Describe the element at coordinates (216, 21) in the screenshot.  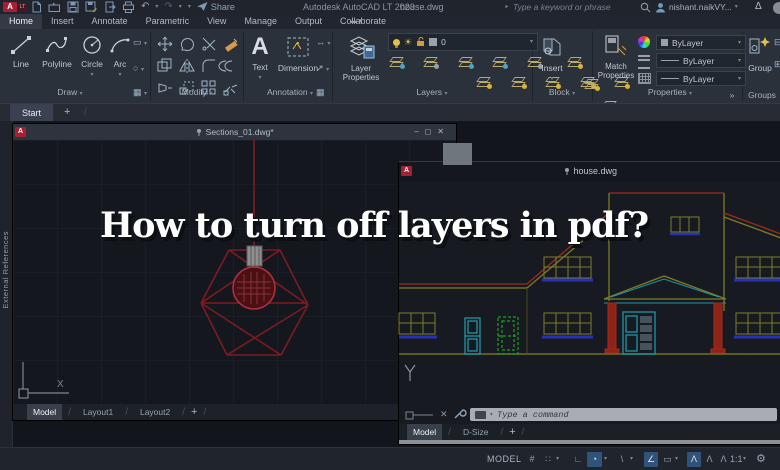
I see `tab-view: View` at that location.